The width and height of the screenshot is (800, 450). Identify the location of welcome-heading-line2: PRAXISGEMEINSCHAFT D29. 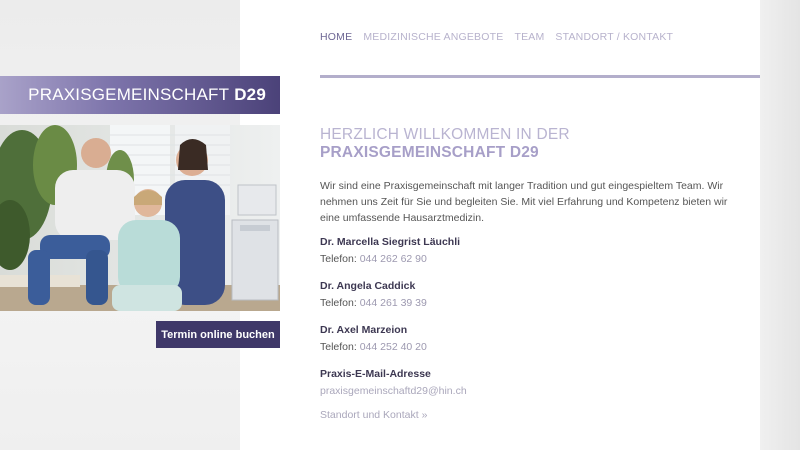
(429, 152).